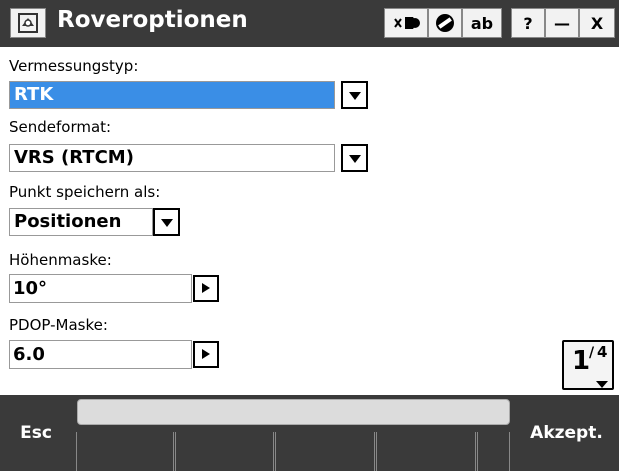 The height and width of the screenshot is (471, 619). I want to click on status-field, so click(293, 412).